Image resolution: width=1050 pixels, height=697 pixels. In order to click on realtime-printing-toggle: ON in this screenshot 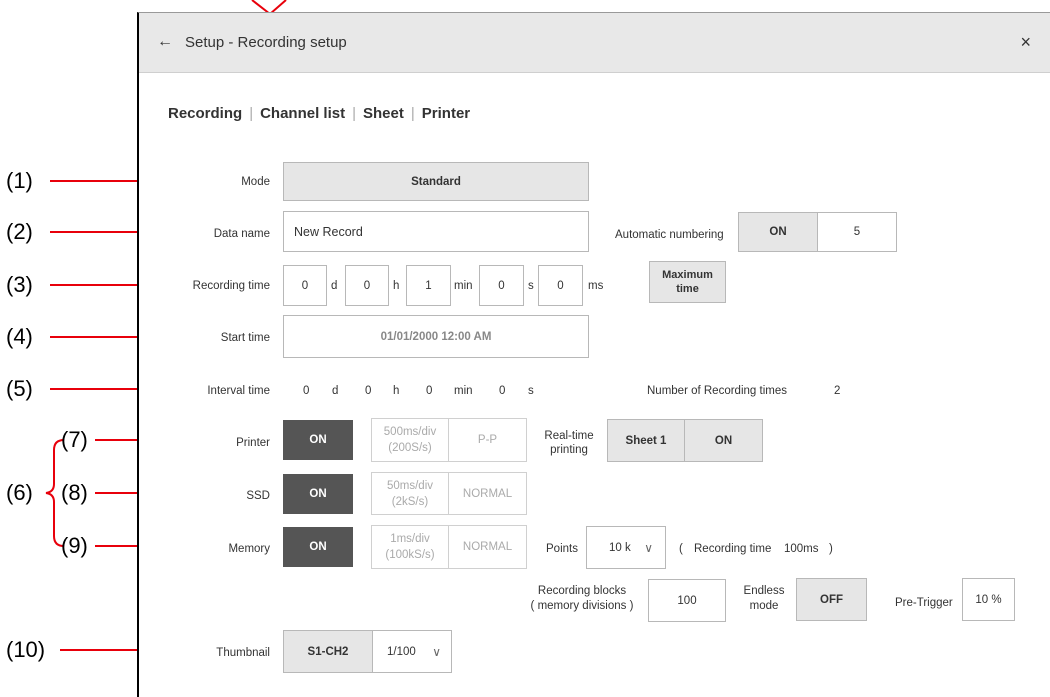, I will do `click(723, 440)`.